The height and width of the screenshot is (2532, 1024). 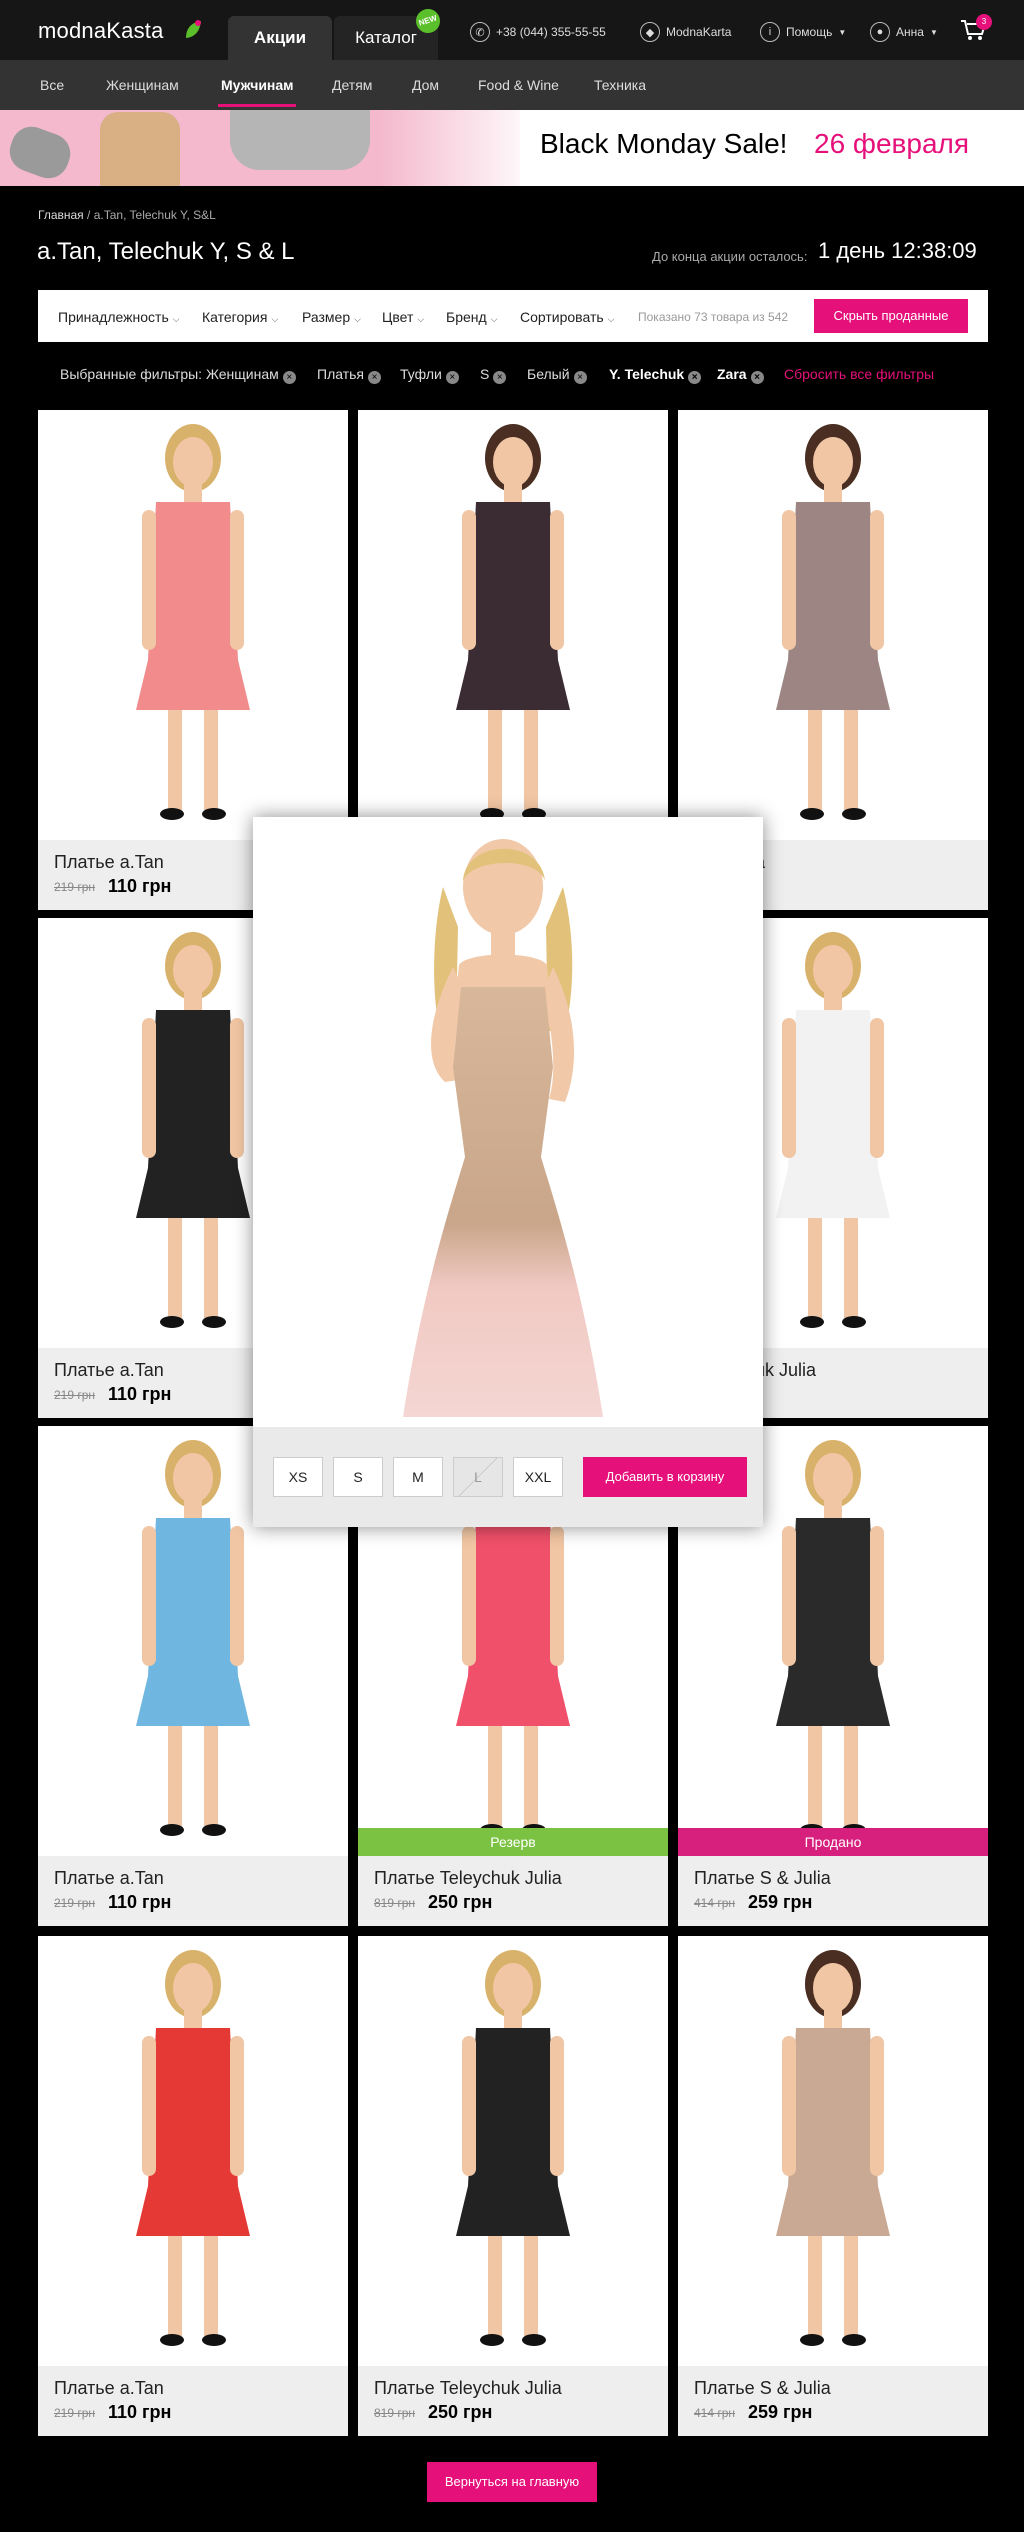 What do you see at coordinates (655, 375) in the screenshot?
I see `filter-chip: Y. Telechuk ×` at bounding box center [655, 375].